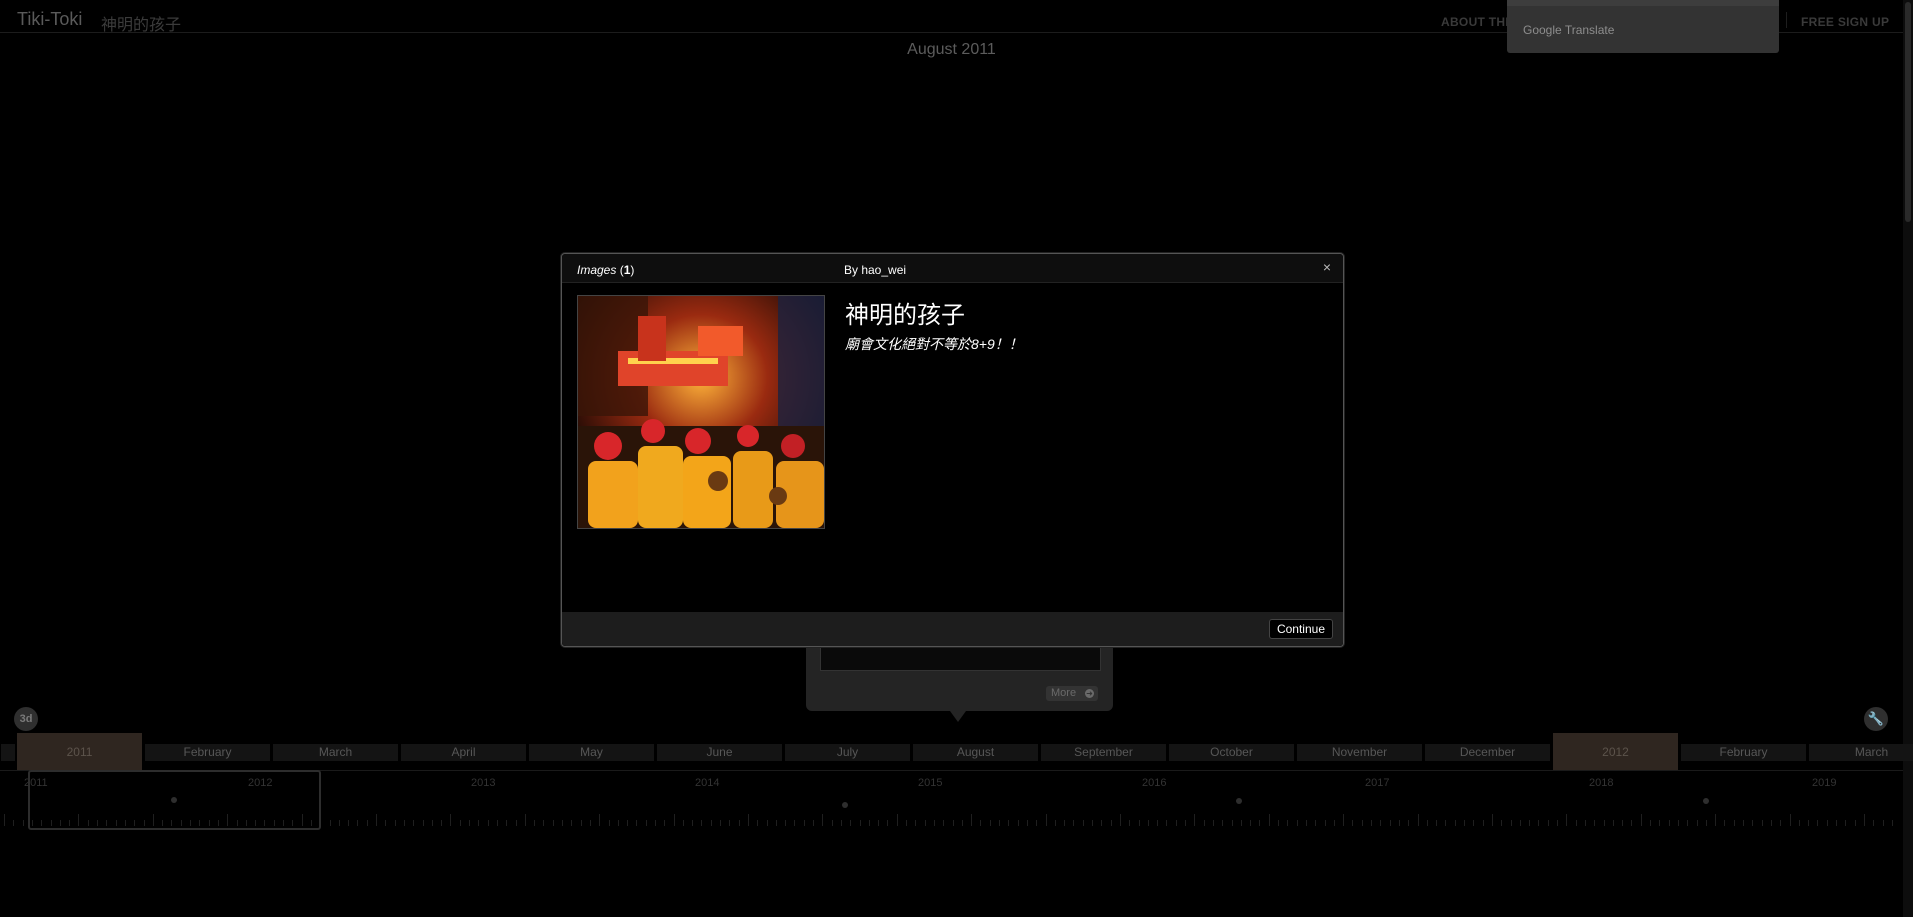 Image resolution: width=1913 pixels, height=917 pixels. I want to click on about-link: ABOUT THI, so click(1475, 22).